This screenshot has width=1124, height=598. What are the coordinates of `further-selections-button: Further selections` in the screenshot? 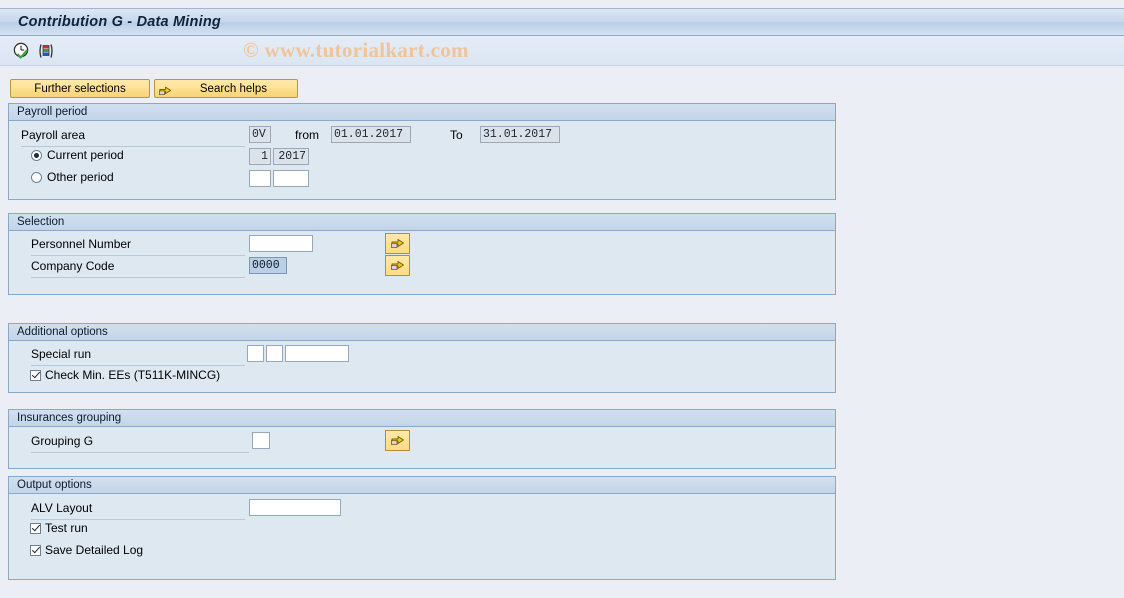 It's located at (80, 88).